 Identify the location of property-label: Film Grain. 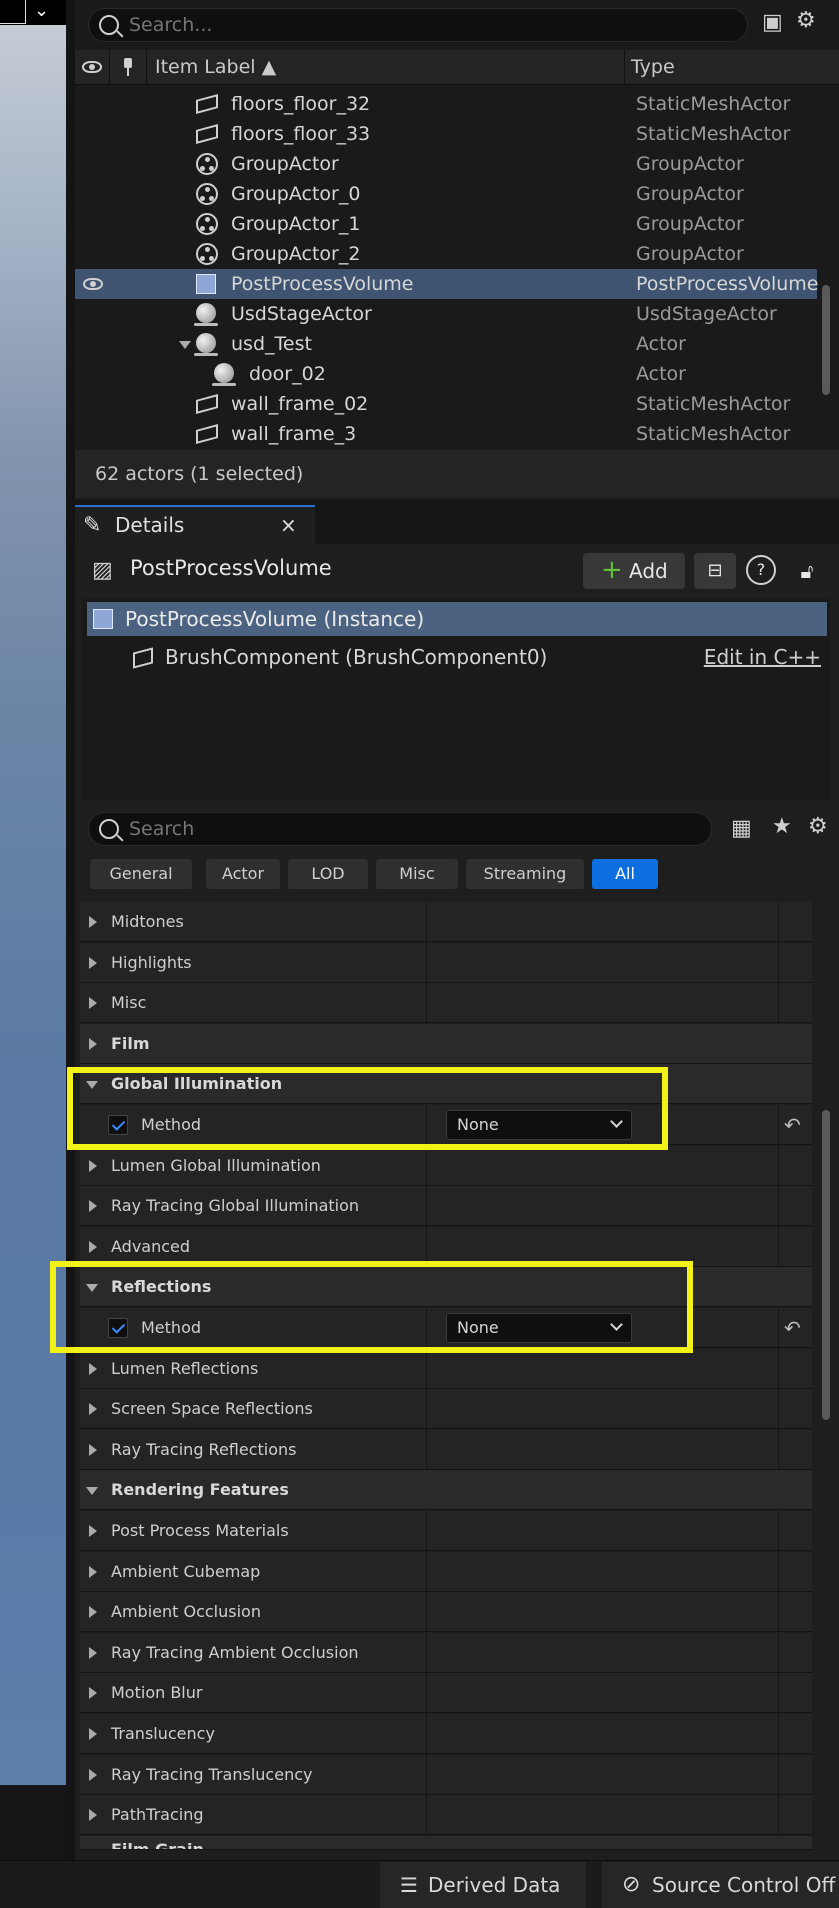
(157, 1845).